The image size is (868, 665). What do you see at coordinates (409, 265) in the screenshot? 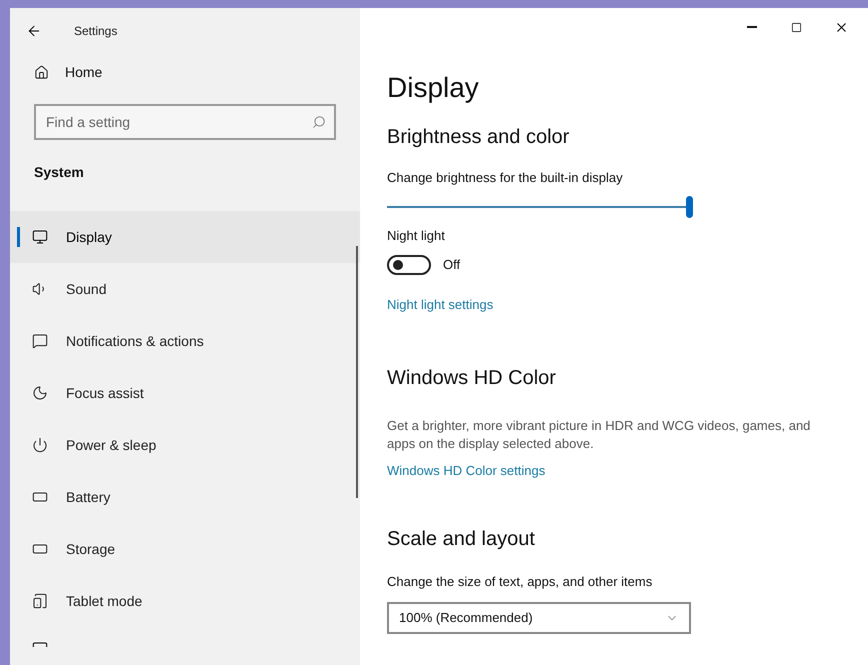
I see `night-light-toggle` at bounding box center [409, 265].